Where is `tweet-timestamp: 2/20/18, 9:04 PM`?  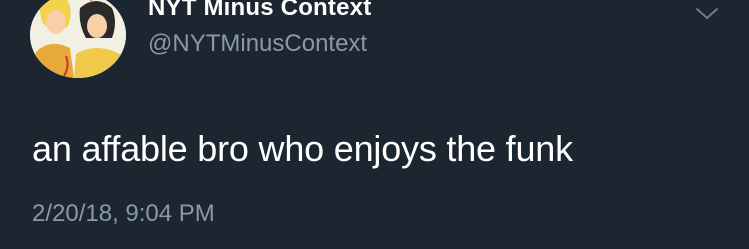 tweet-timestamp: 2/20/18, 9:04 PM is located at coordinates (123, 214).